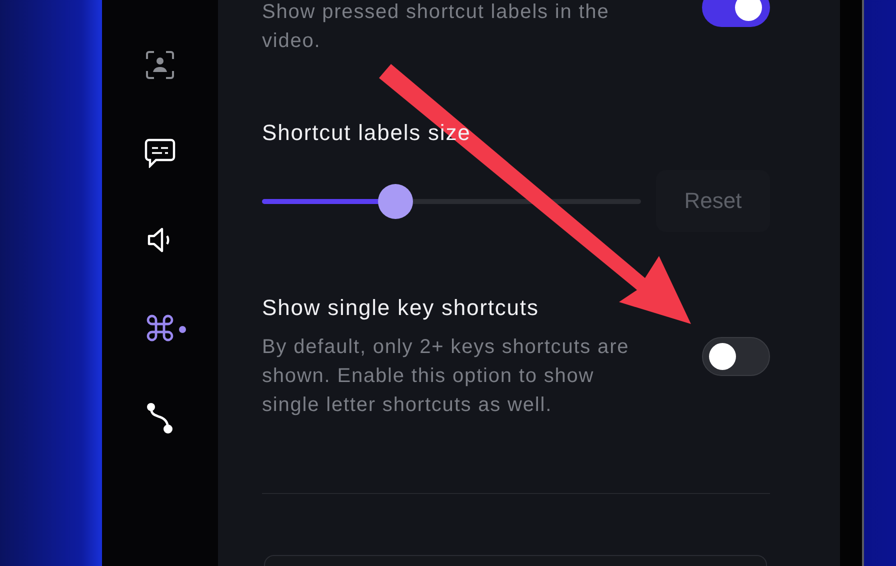 The image size is (896, 566). Describe the element at coordinates (736, 356) in the screenshot. I see `toggle-switch` at that location.